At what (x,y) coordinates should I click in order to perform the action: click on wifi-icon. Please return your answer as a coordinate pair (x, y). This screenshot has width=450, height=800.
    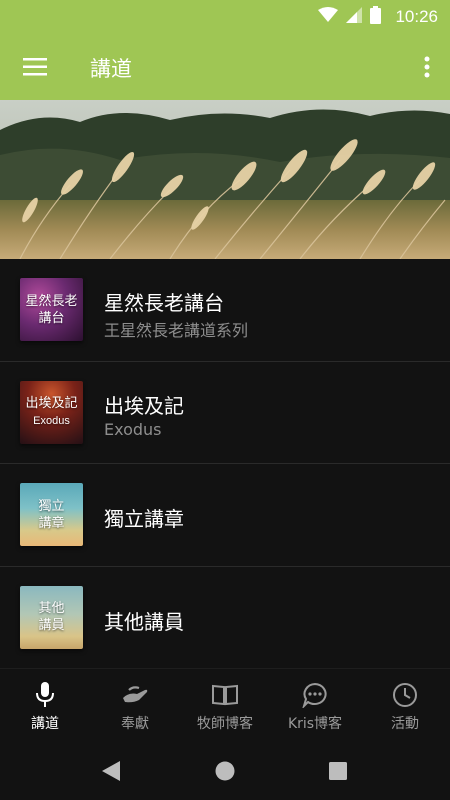
    Looking at the image, I should click on (328, 17).